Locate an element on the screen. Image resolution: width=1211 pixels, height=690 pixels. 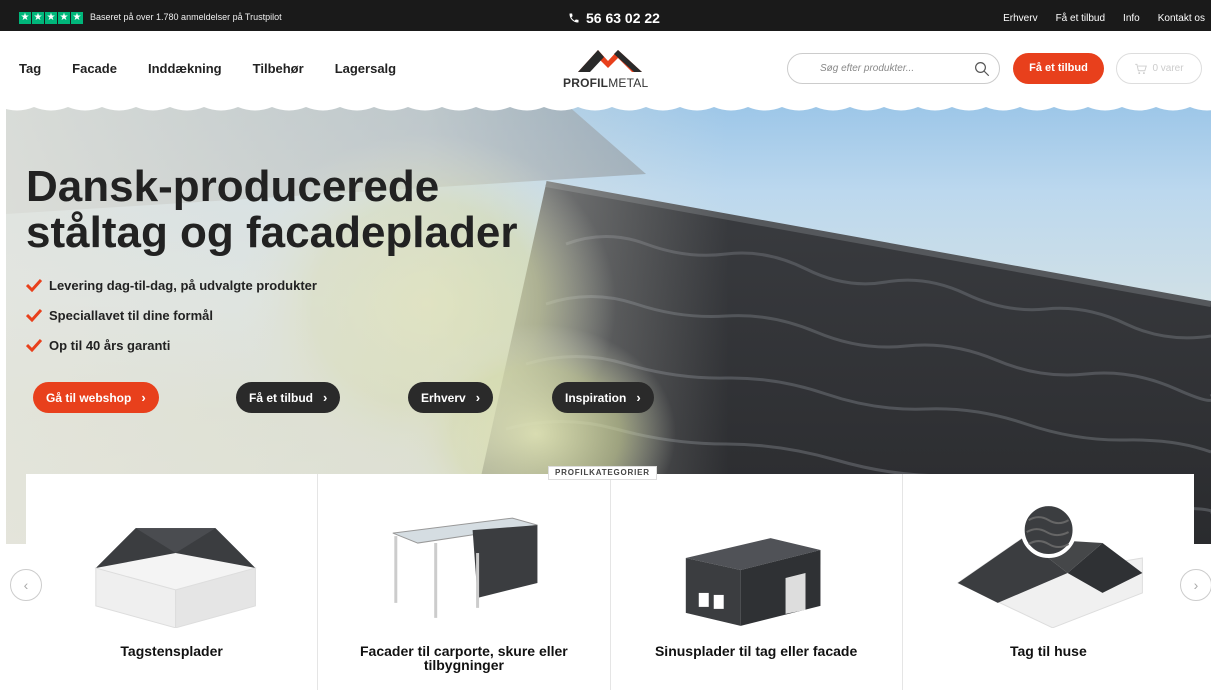
toplink-info: Info is located at coordinates (1131, 18).